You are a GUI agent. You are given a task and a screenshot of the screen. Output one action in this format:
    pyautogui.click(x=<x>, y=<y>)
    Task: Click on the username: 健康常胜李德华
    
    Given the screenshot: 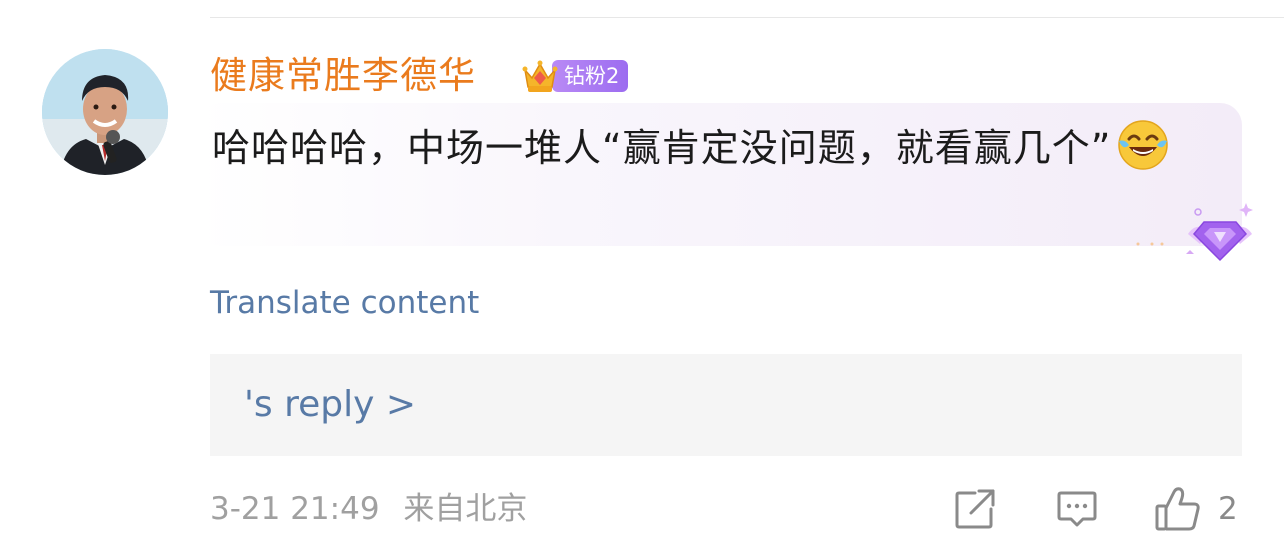 What is the action you would take?
    pyautogui.click(x=343, y=76)
    